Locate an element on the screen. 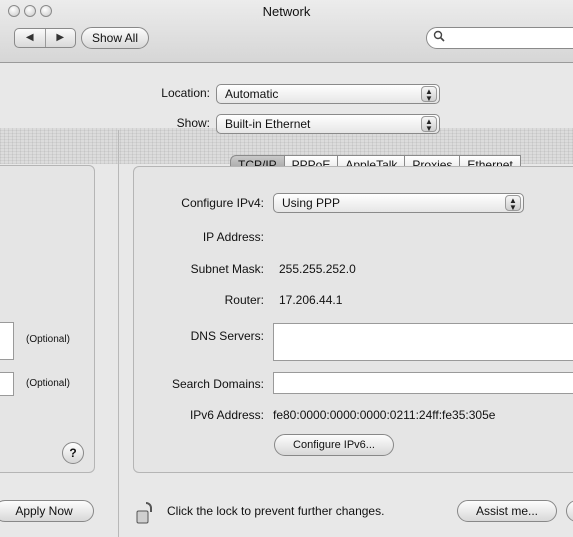 The width and height of the screenshot is (573, 537). ipv6-address-label: IPv6 Address: is located at coordinates (226, 415).